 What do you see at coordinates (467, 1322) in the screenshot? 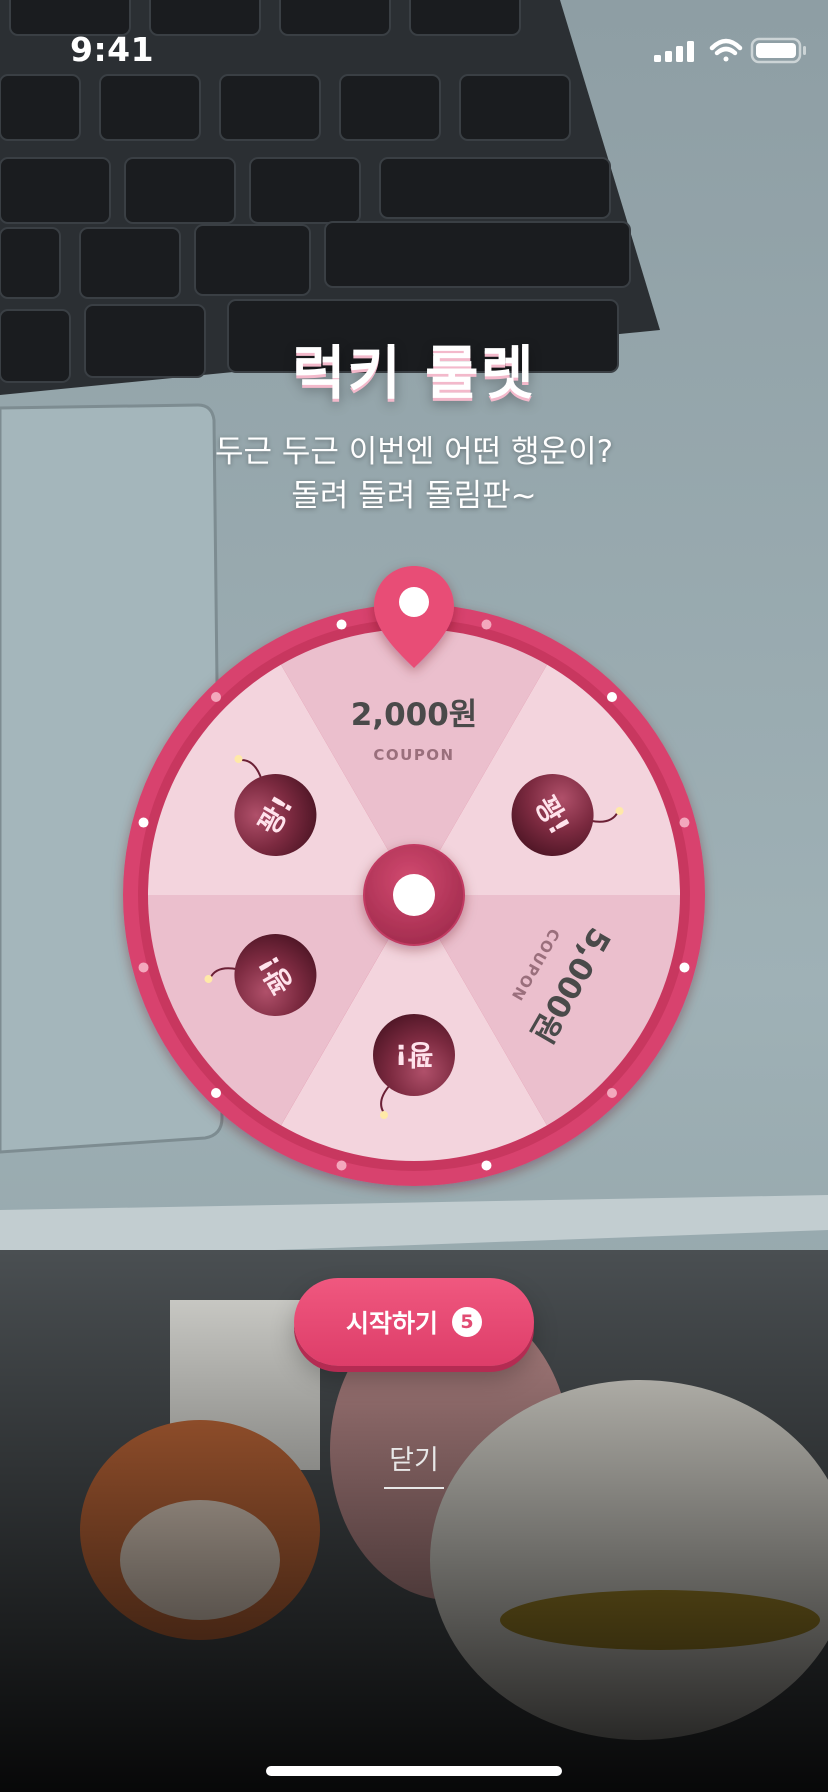
I see `remaining-count-badge: 5` at bounding box center [467, 1322].